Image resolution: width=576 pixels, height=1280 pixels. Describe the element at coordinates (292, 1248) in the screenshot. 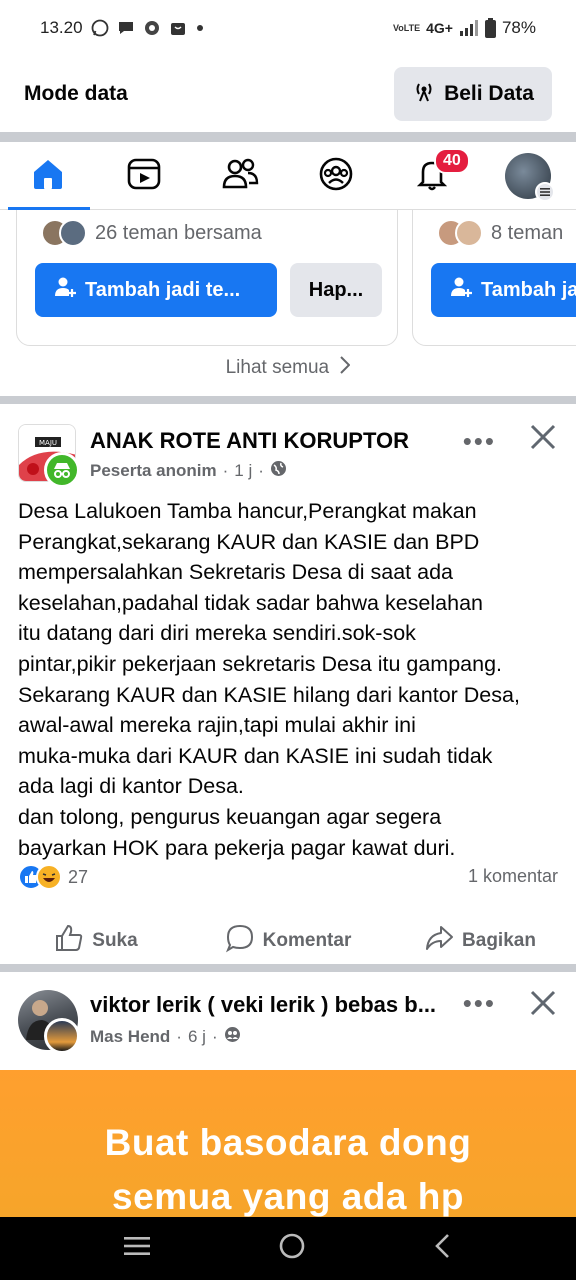

I see `home-circle-icon` at that location.